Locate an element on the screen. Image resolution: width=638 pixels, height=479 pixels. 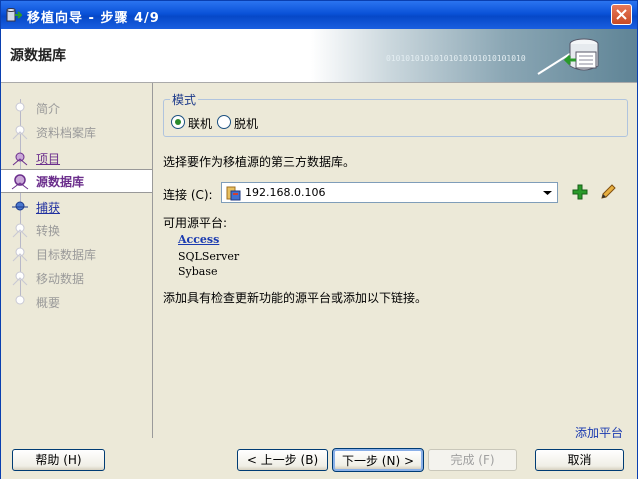
step-move-data: 移动数据 is located at coordinates (76, 278).